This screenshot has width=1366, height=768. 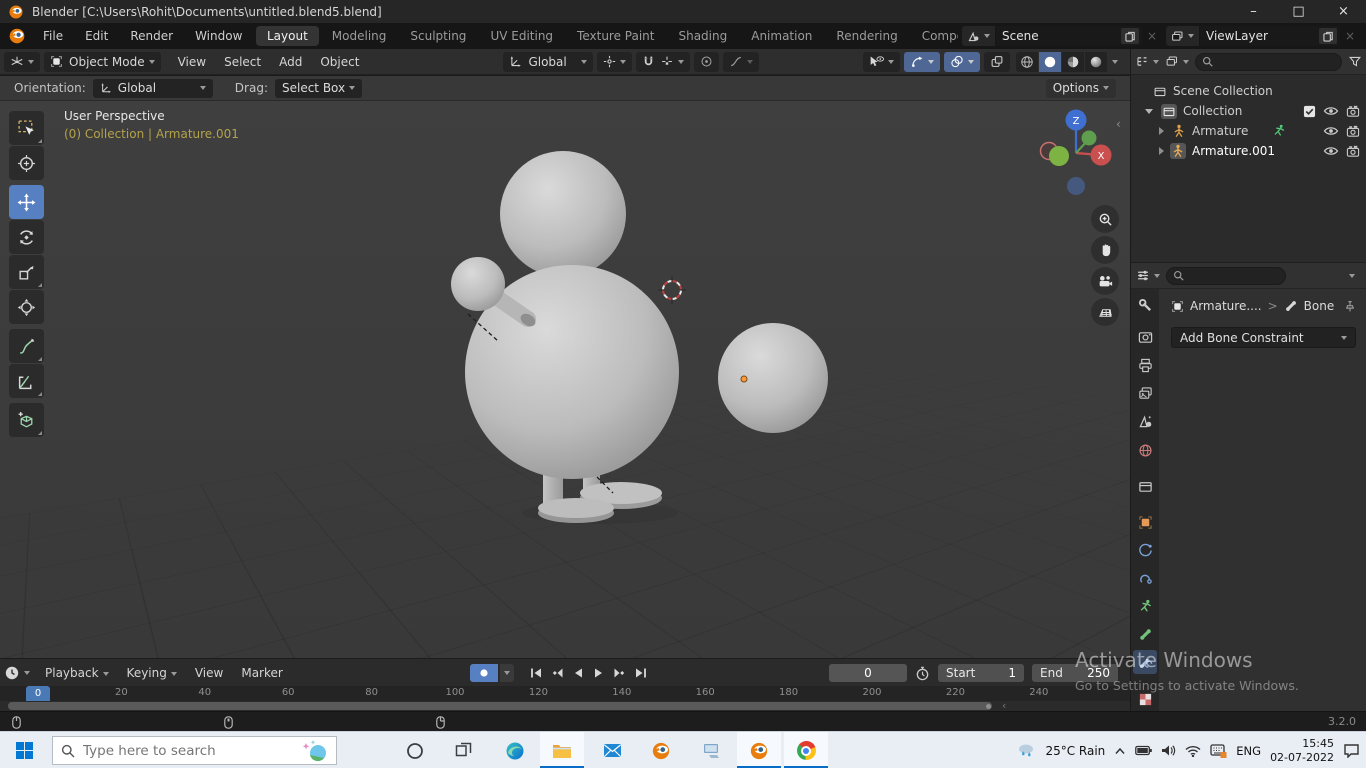 I want to click on stopwatch-icon, so click(x=922, y=673).